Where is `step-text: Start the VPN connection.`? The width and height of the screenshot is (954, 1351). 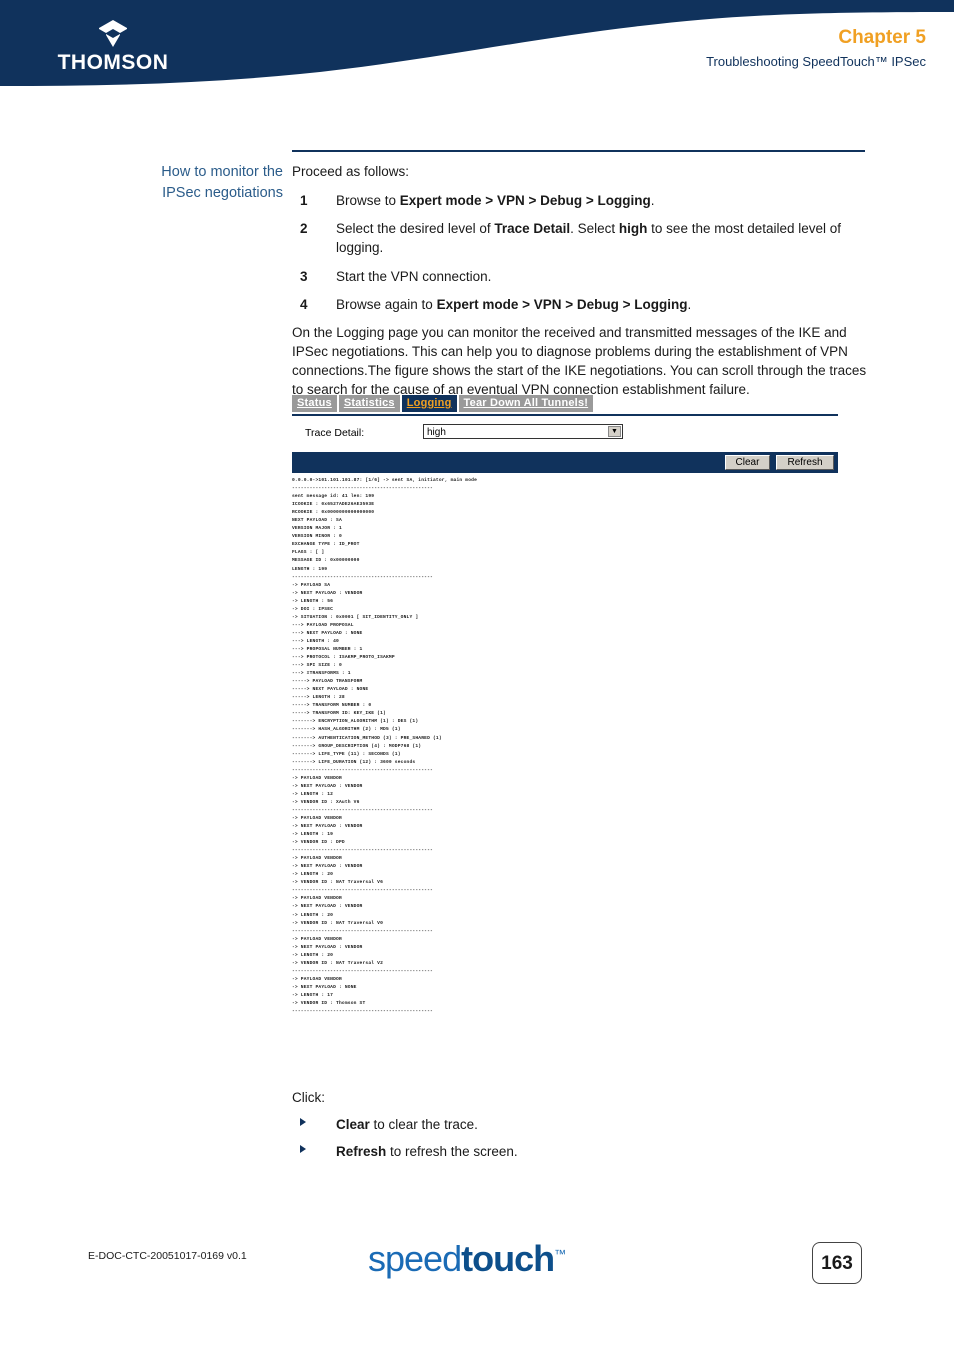 step-text: Start the VPN connection. is located at coordinates (414, 276).